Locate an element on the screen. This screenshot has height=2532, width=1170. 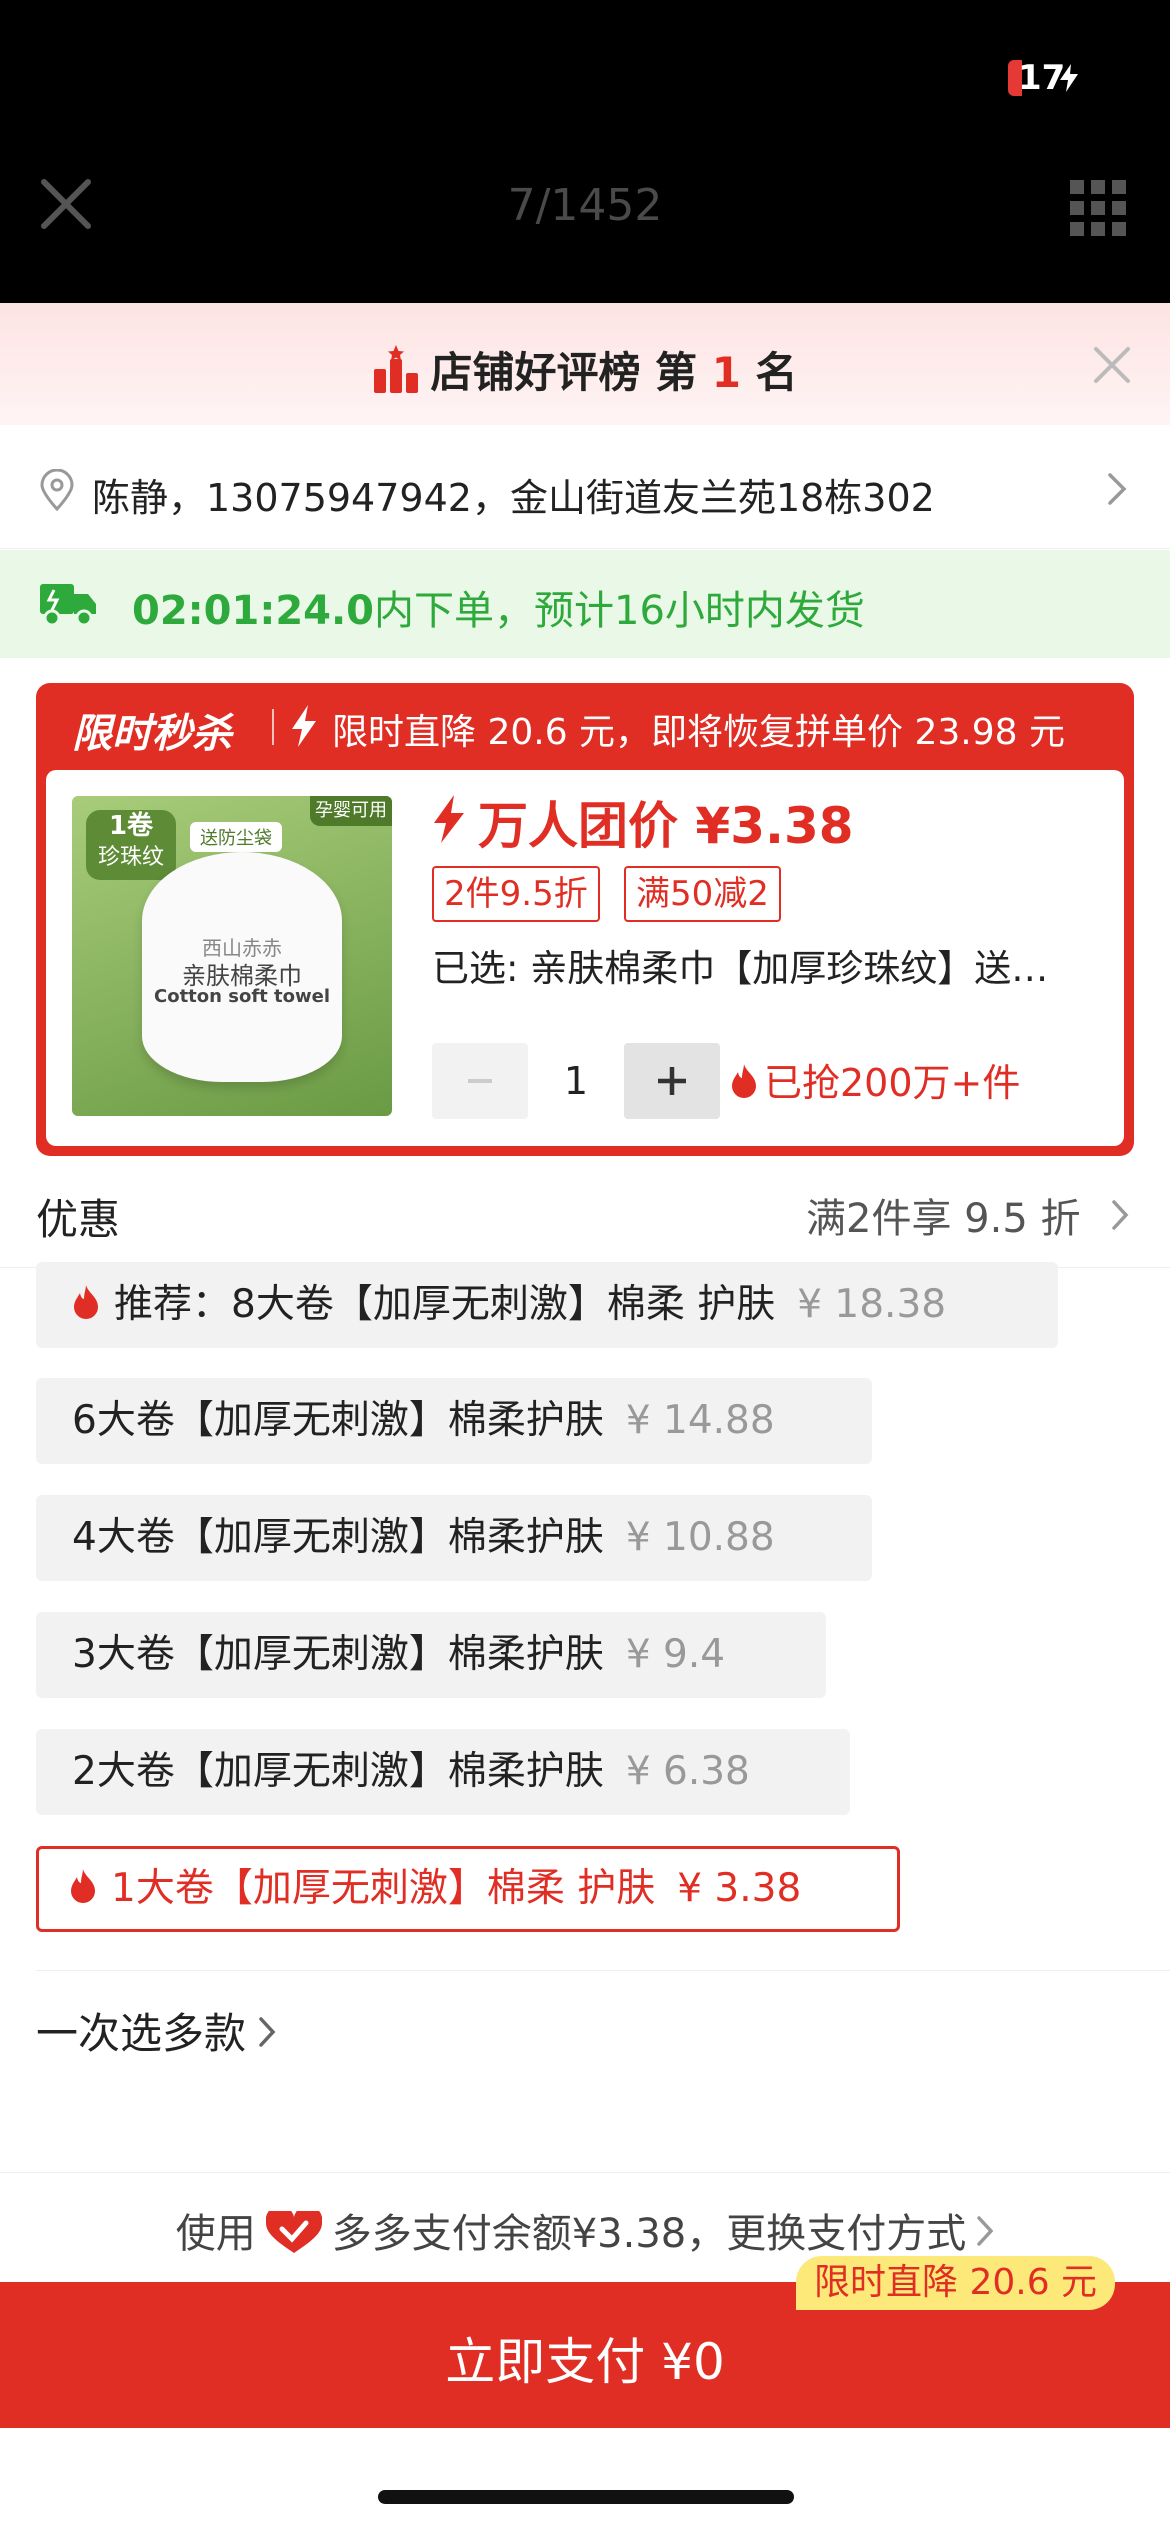
flash-sale-title: 限时秒杀 is located at coordinates (152, 734).